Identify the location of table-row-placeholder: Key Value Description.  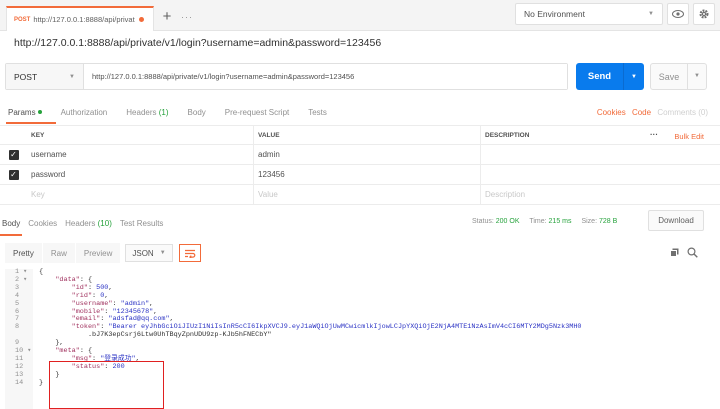
(360, 195).